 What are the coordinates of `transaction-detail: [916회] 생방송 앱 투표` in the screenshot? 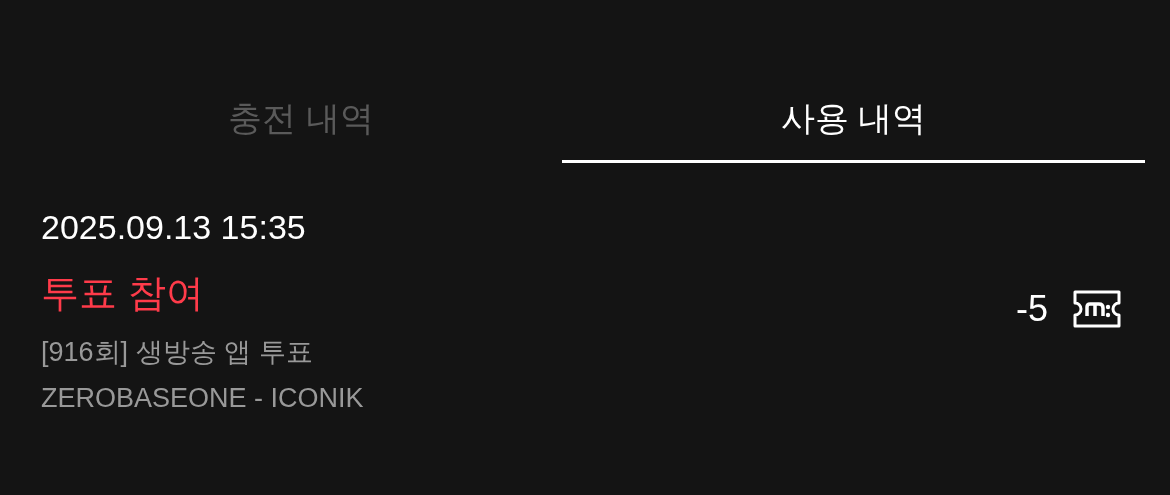 It's located at (177, 352).